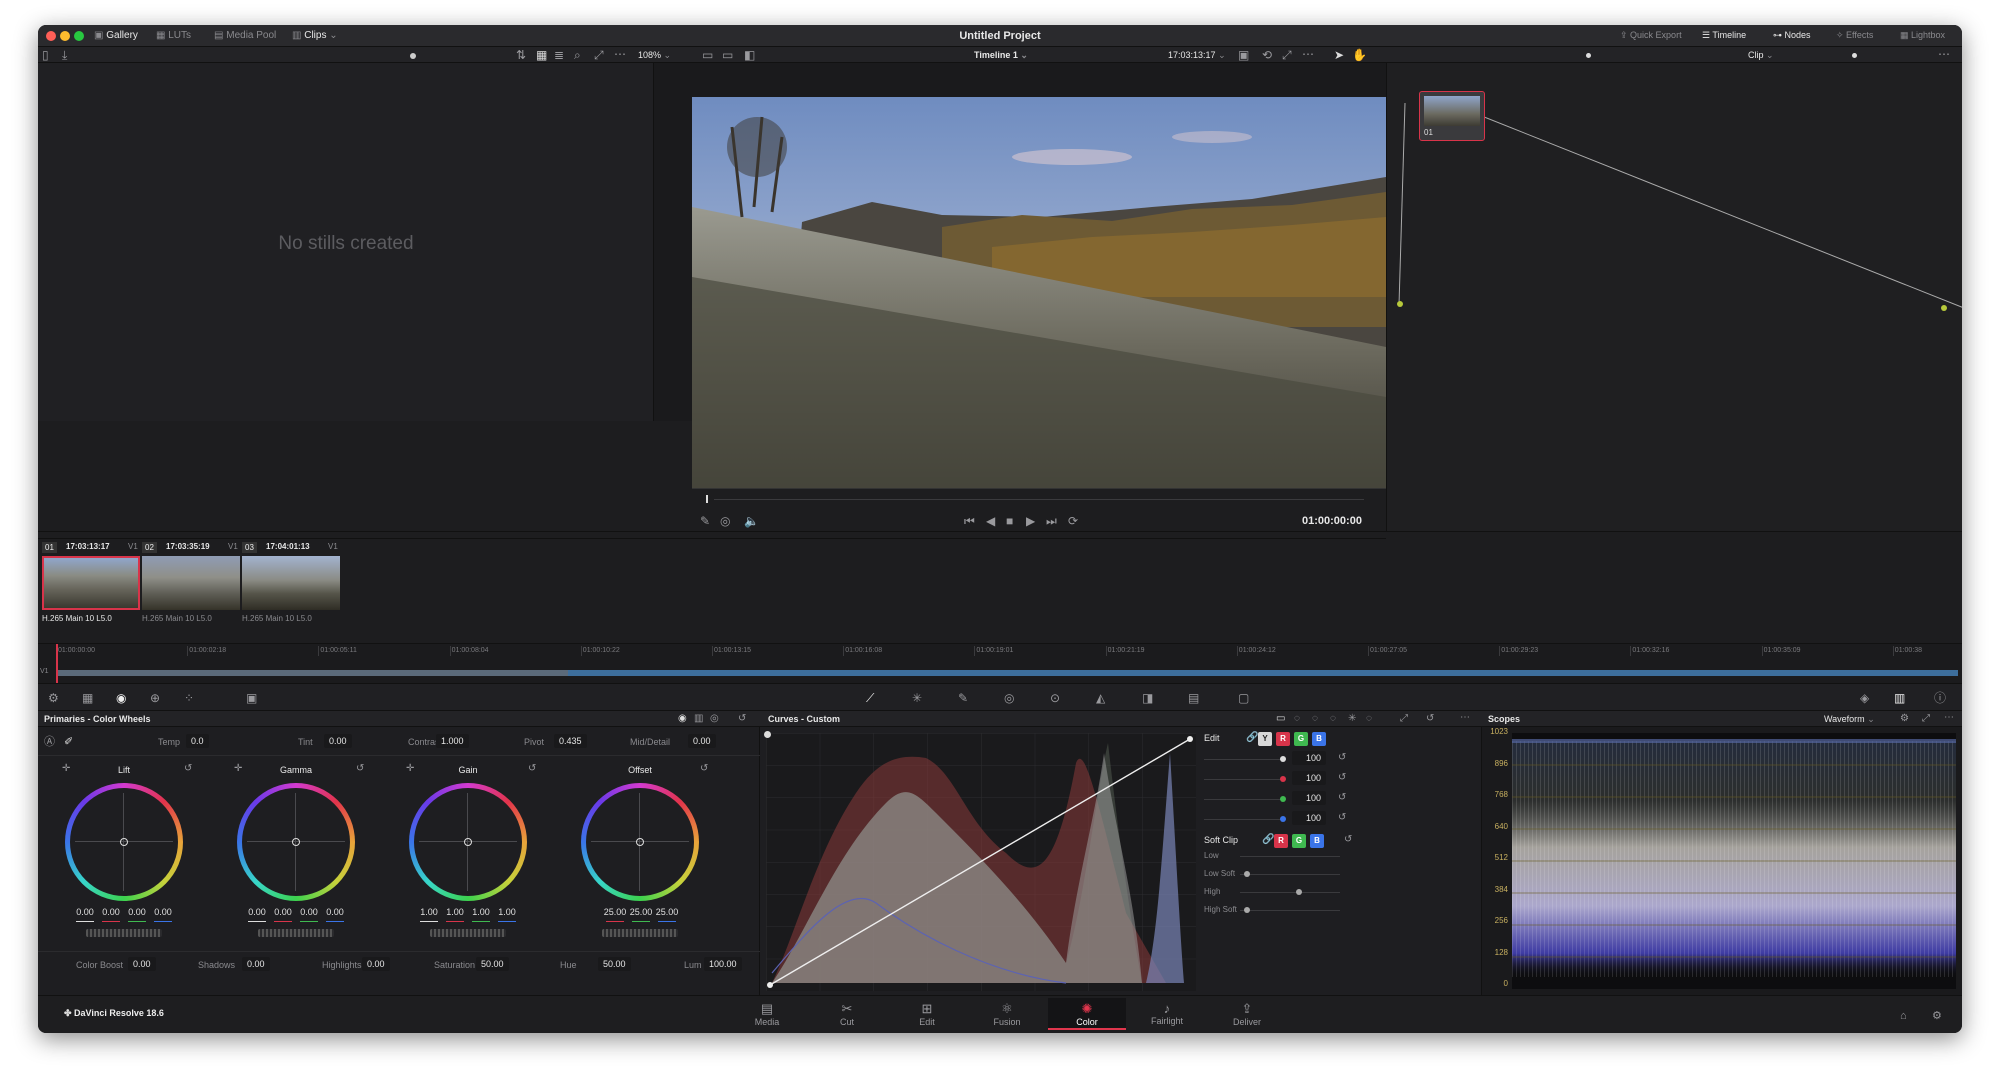 Image resolution: width=2000 pixels, height=1082 pixels. Describe the element at coordinates (1319, 739) in the screenshot. I see `channel-toggle-b: B` at that location.